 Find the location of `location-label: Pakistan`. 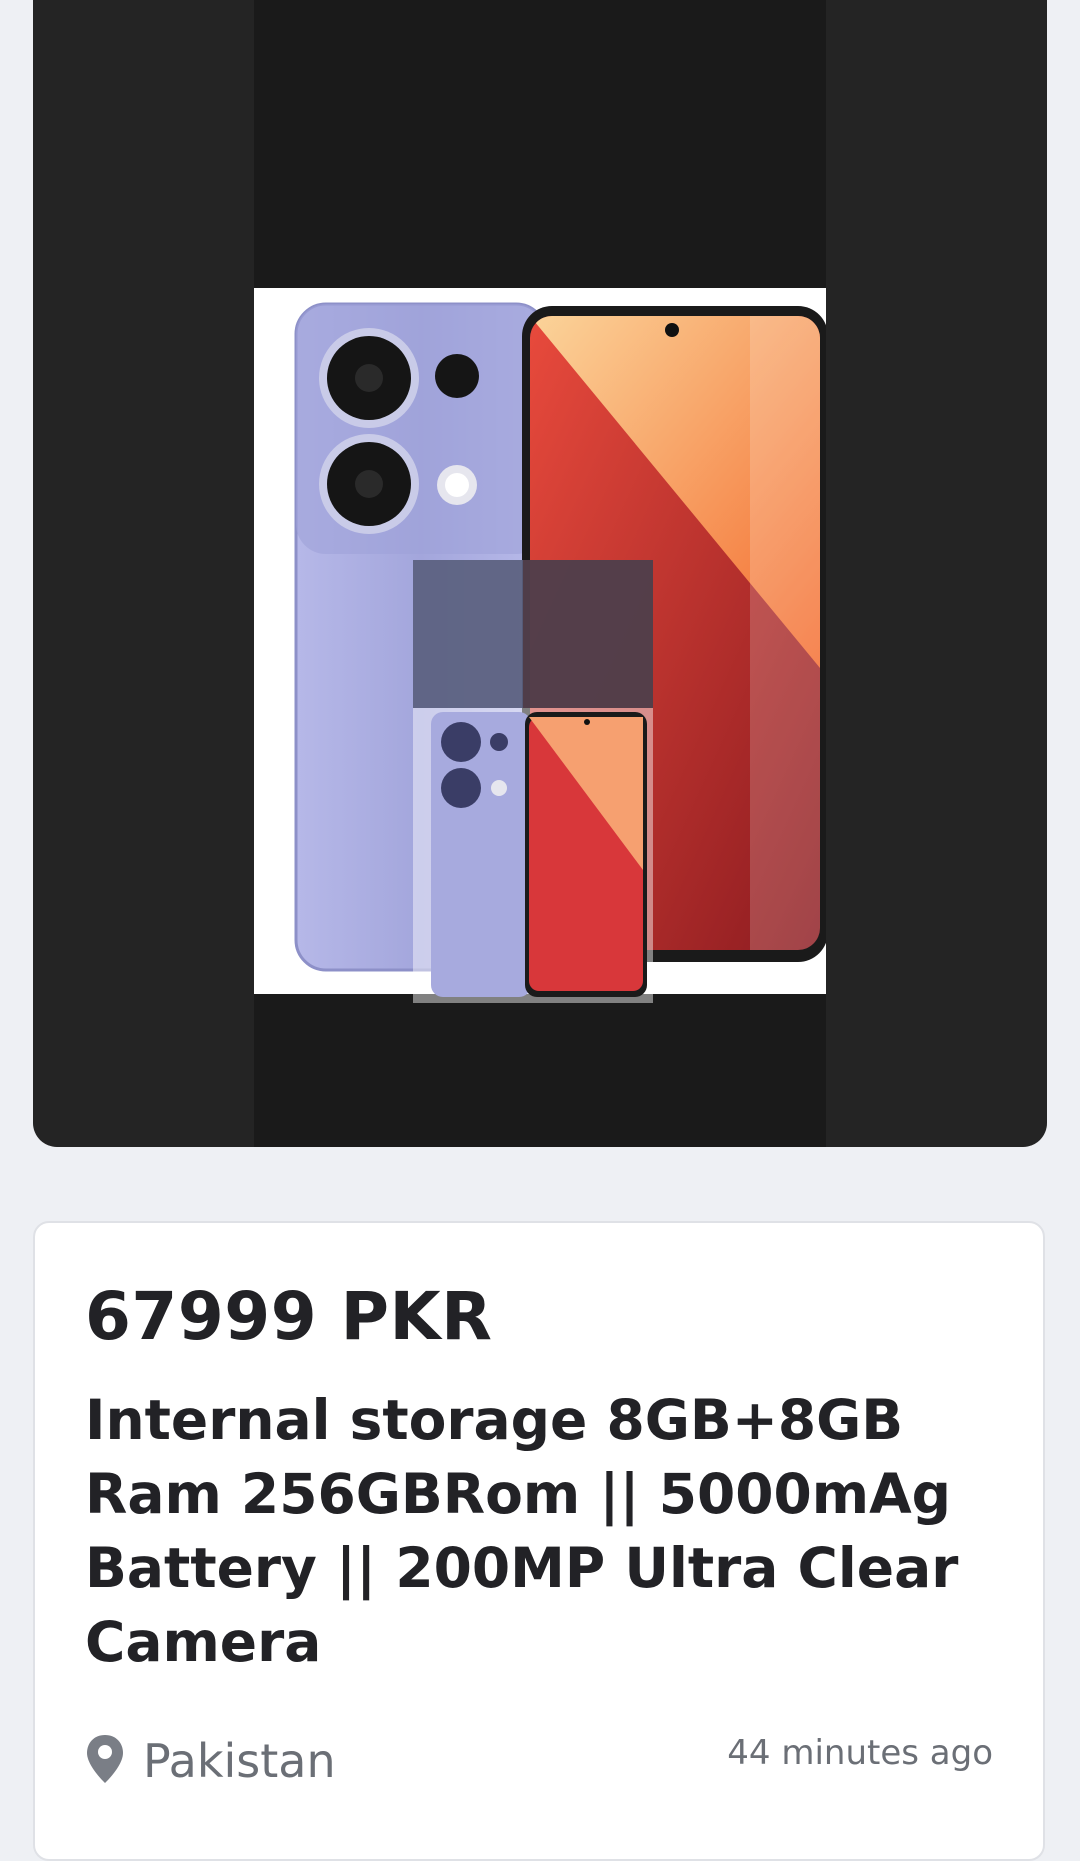

location-label: Pakistan is located at coordinates (239, 1761).